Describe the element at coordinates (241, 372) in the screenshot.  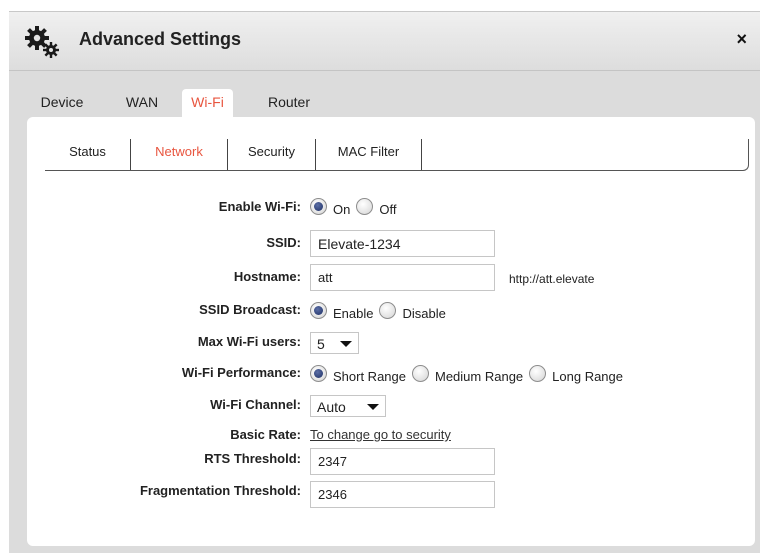
I see `wifi-performance-label: Wi-Fi Performance:` at that location.